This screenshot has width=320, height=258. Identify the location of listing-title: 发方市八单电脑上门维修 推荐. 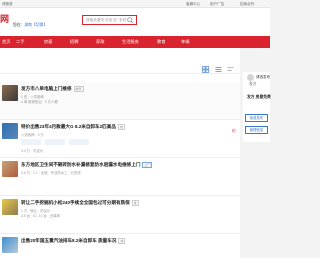
(52, 89).